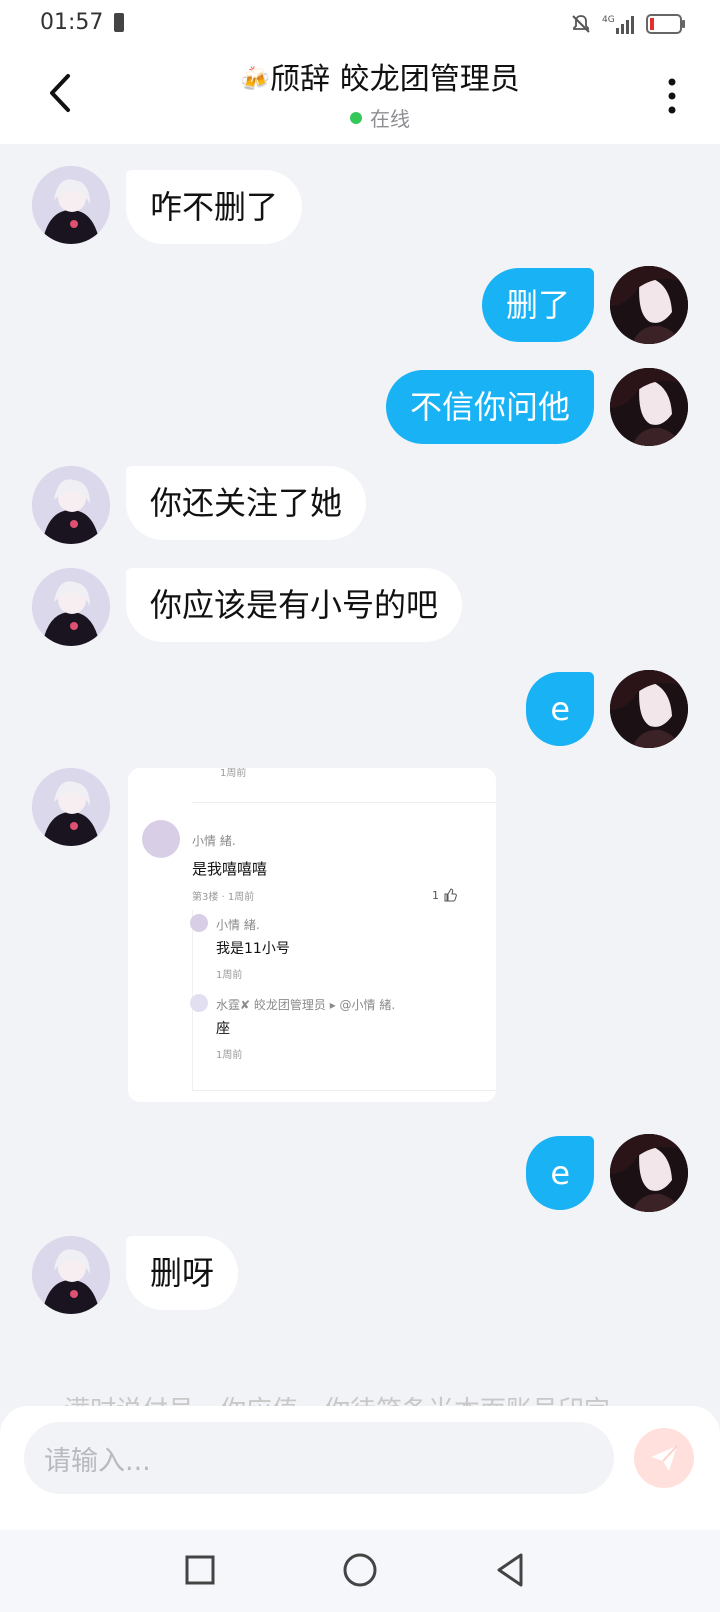 Image resolution: width=720 pixels, height=1612 pixels. I want to click on home-button, so click(360, 1570).